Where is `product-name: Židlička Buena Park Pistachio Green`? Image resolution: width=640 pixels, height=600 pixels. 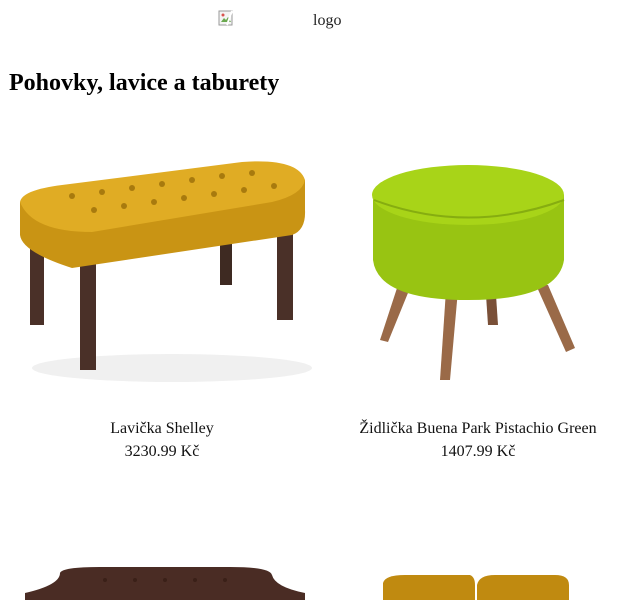 product-name: Židlička Buena Park Pistachio Green is located at coordinates (478, 429).